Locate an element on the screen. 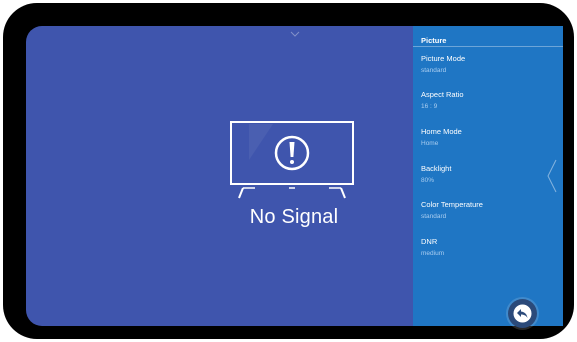  setting-backlight: Backlight 80% is located at coordinates (486, 175).